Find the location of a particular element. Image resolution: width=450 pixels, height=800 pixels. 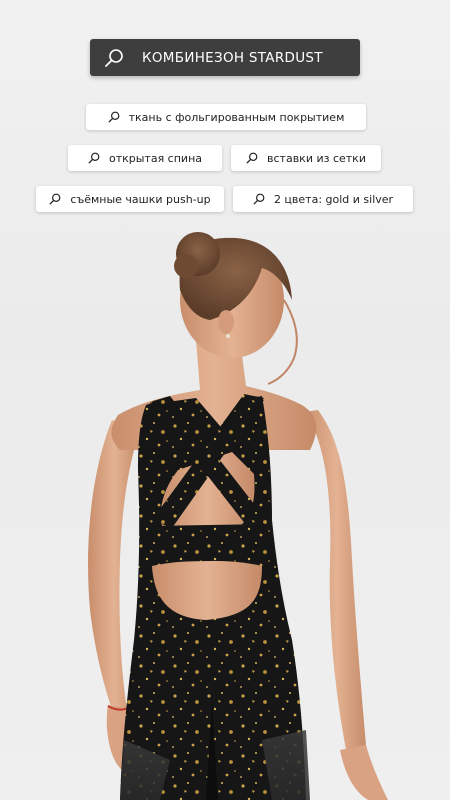

feature-chip-mesh-inserts: вставки из сетки is located at coordinates (306, 158).